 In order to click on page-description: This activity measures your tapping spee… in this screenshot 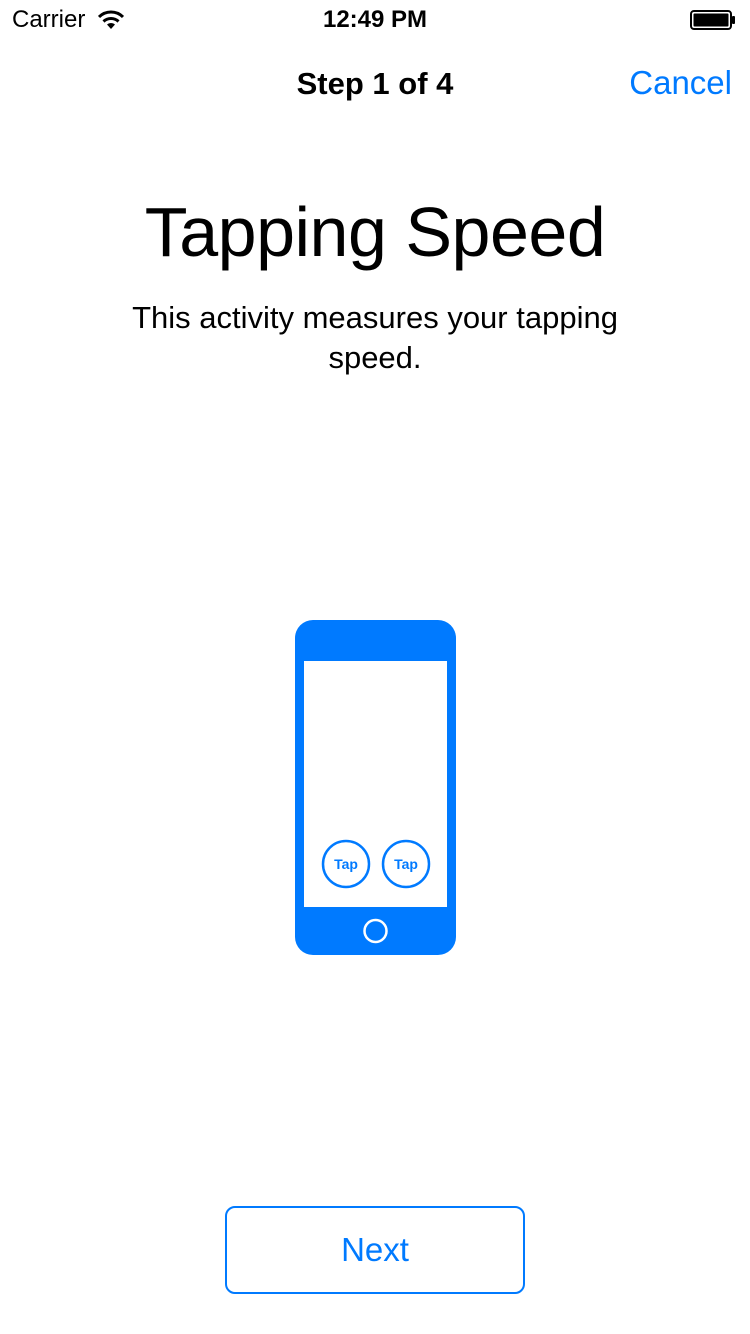, I will do `click(375, 337)`.